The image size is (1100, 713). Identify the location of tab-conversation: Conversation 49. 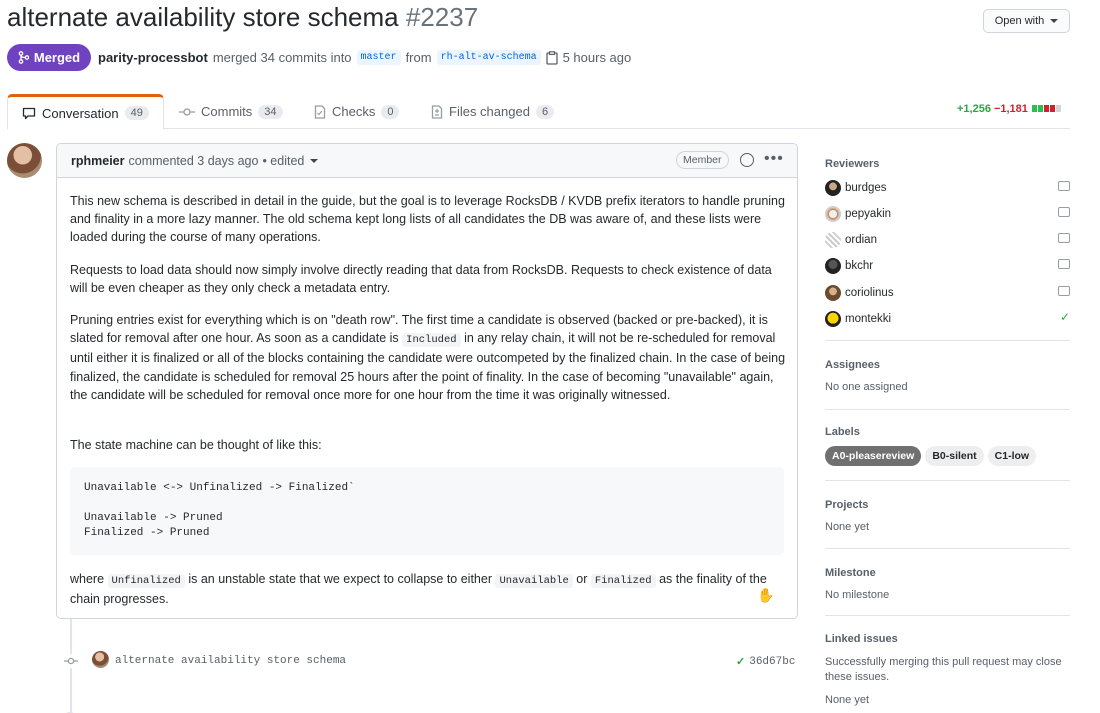
(85, 112).